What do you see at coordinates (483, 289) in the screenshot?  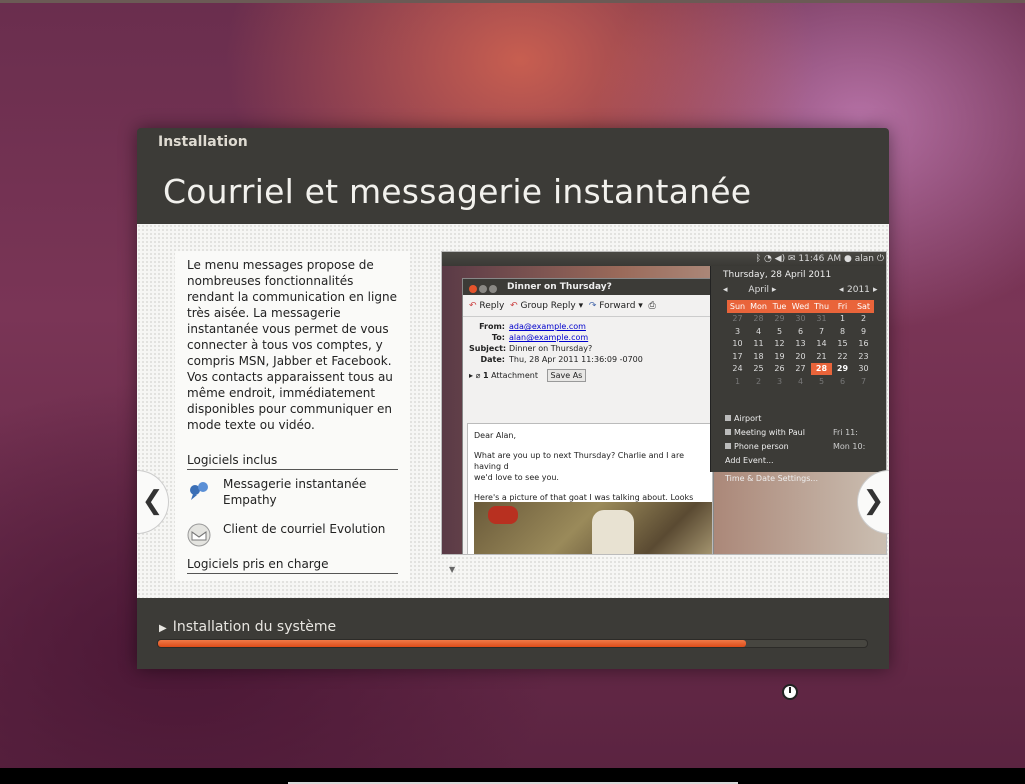 I see `minimize-icon` at bounding box center [483, 289].